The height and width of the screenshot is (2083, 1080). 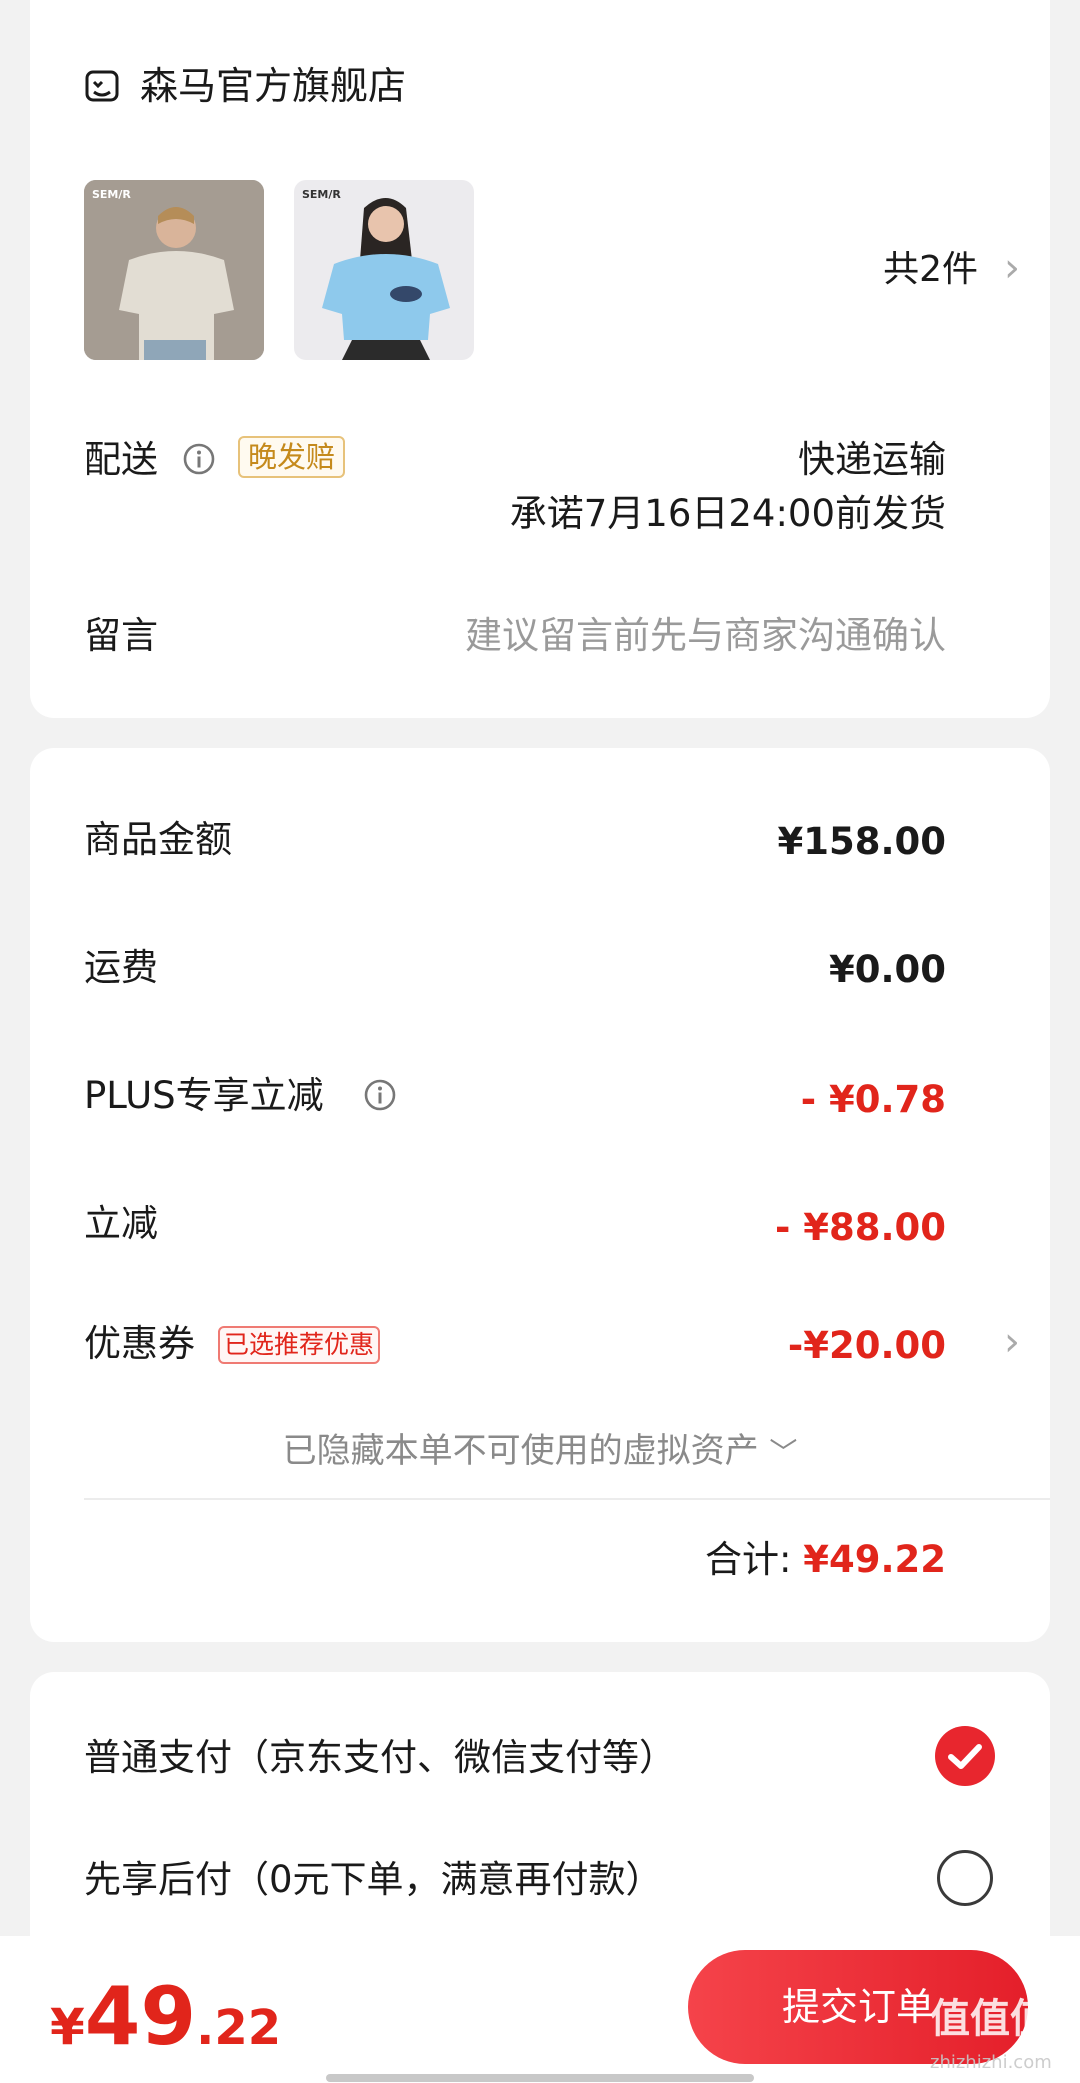 What do you see at coordinates (140, 2016) in the screenshot?
I see `total-integer: 49` at bounding box center [140, 2016].